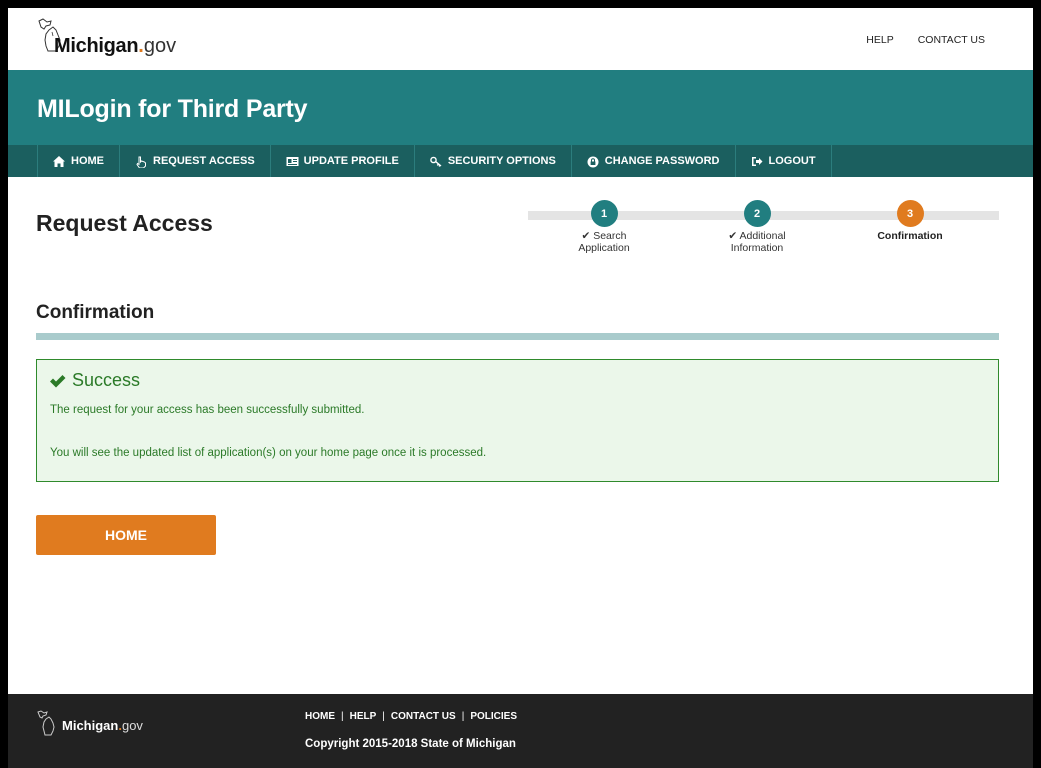 This screenshot has height=768, width=1041. What do you see at coordinates (124, 223) in the screenshot?
I see `page-title: Request Access` at bounding box center [124, 223].